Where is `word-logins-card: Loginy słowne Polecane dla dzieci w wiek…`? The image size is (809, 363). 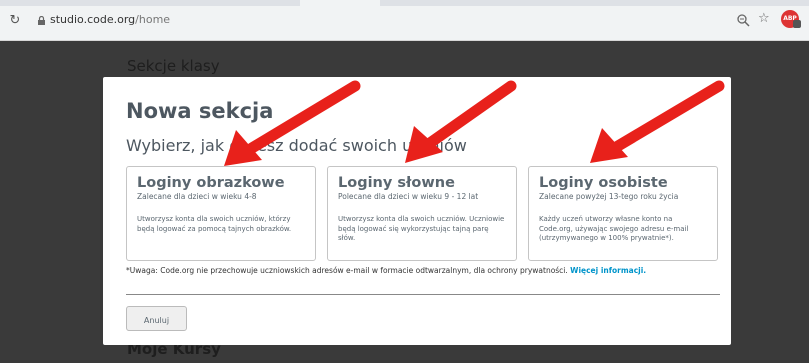
word-logins-card: Loginy słowne Polecane dla dzieci w wiek… is located at coordinates (422, 213).